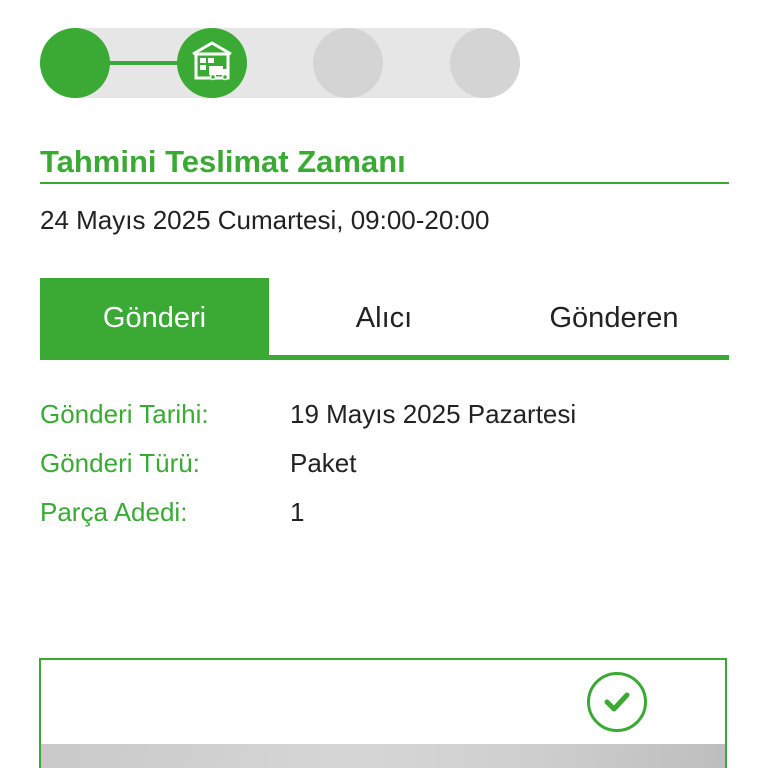  I want to click on detail-label: Gönderi Tarihi:, so click(124, 414).